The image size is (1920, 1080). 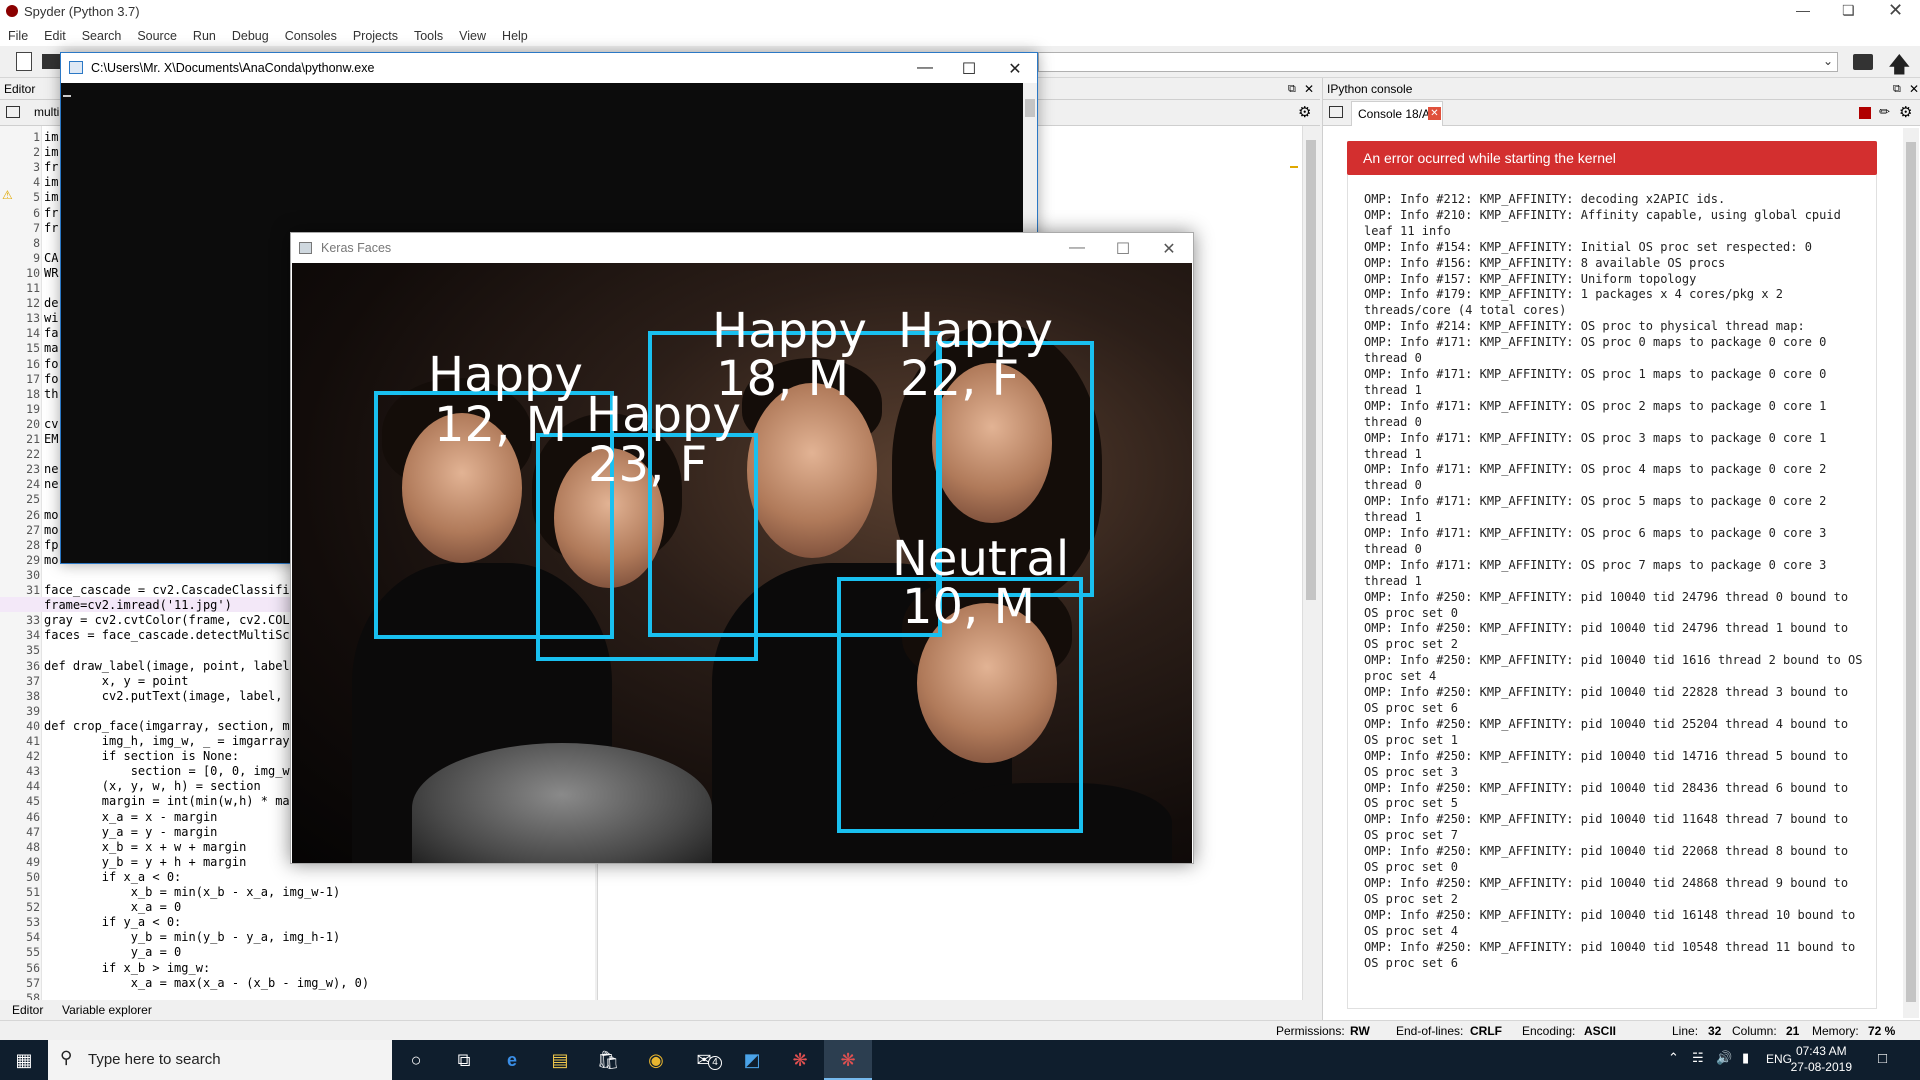 What do you see at coordinates (102, 36) in the screenshot?
I see `menu-search: Search` at bounding box center [102, 36].